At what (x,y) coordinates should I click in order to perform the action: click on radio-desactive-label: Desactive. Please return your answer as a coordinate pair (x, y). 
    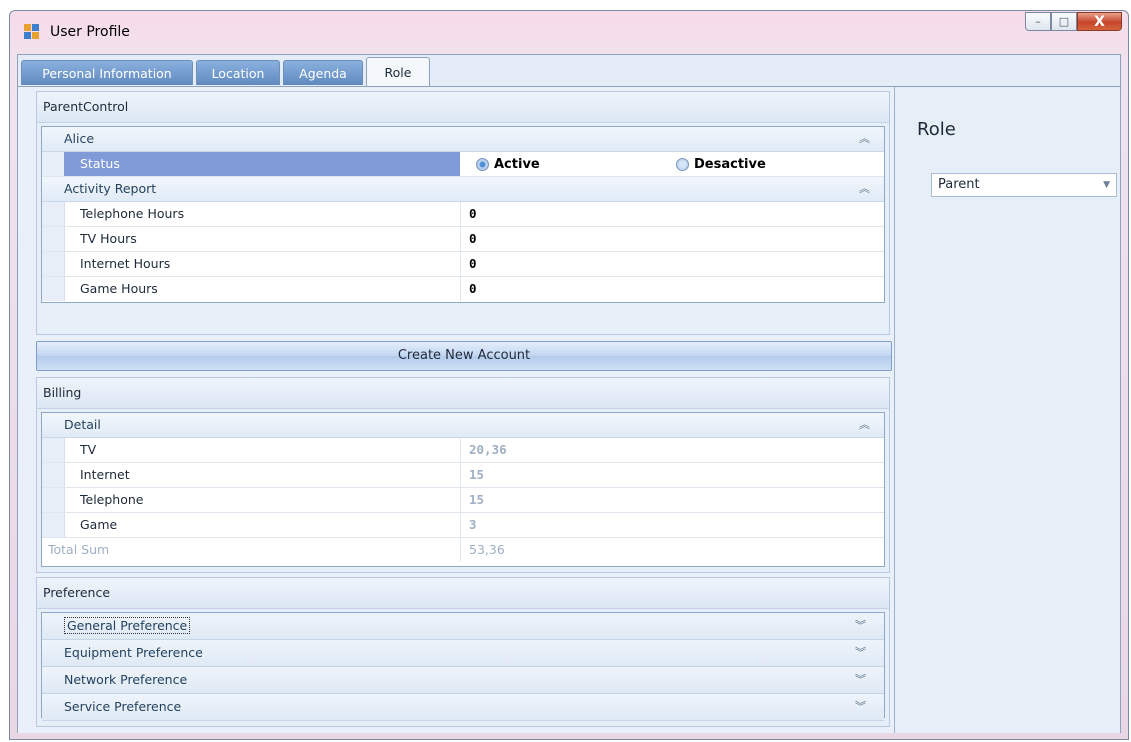
    Looking at the image, I should click on (730, 164).